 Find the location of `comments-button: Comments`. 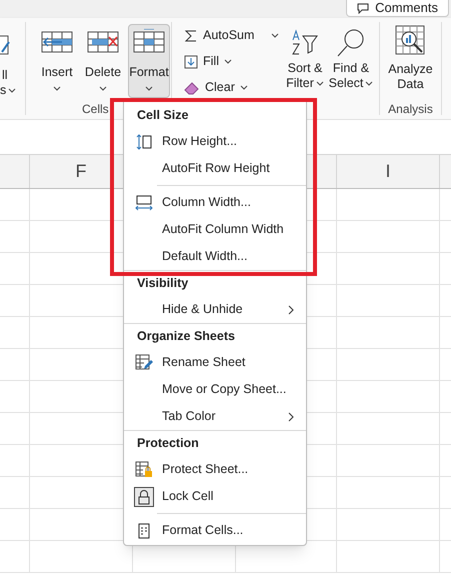

comments-button: Comments is located at coordinates (397, 8).